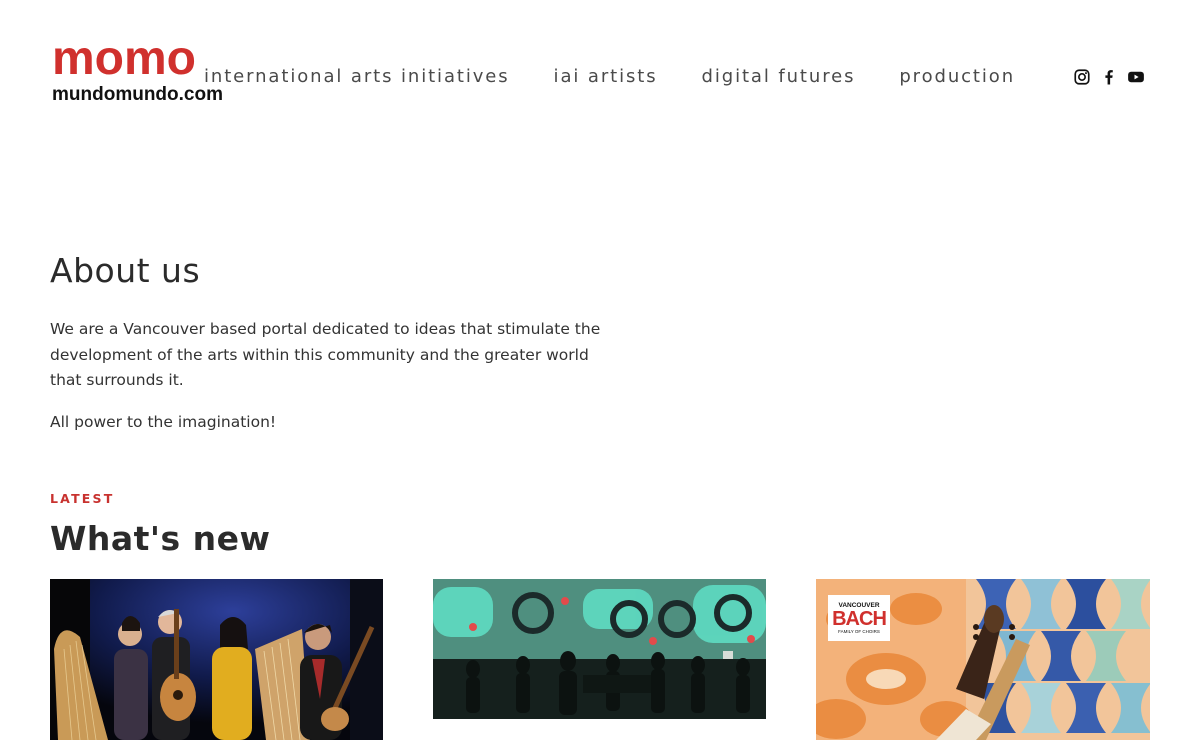  Describe the element at coordinates (82, 498) in the screenshot. I see `latest-eyebrow: LATEST` at that location.